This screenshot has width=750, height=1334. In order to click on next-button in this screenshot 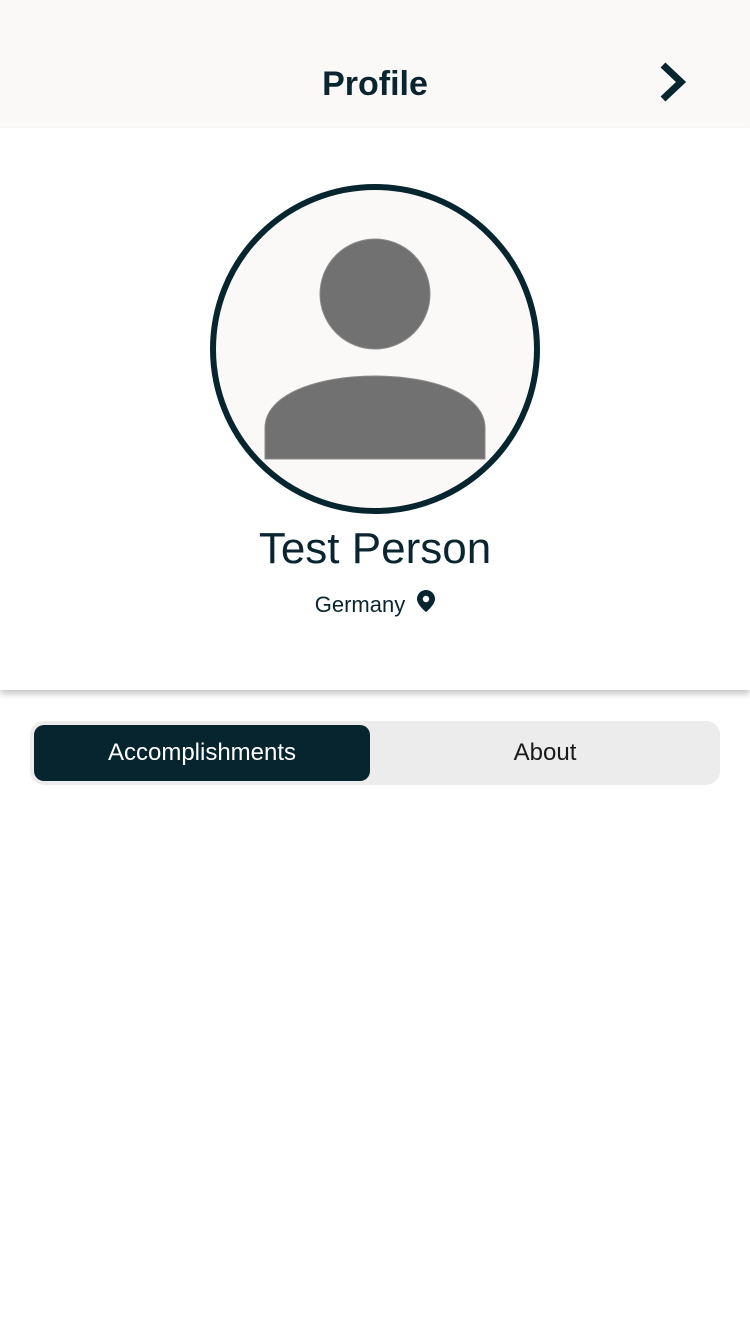, I will do `click(672, 84)`.